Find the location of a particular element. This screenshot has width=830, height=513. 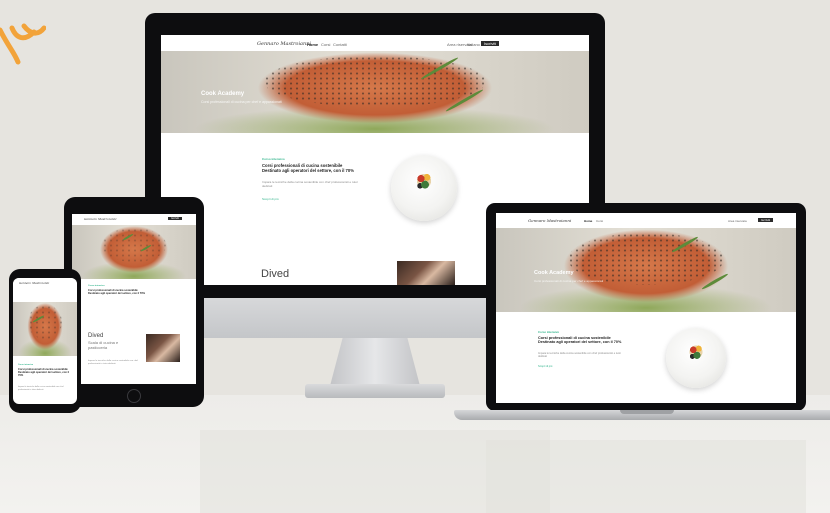

section-subtitle-line2: pasticceria is located at coordinates (98, 347).